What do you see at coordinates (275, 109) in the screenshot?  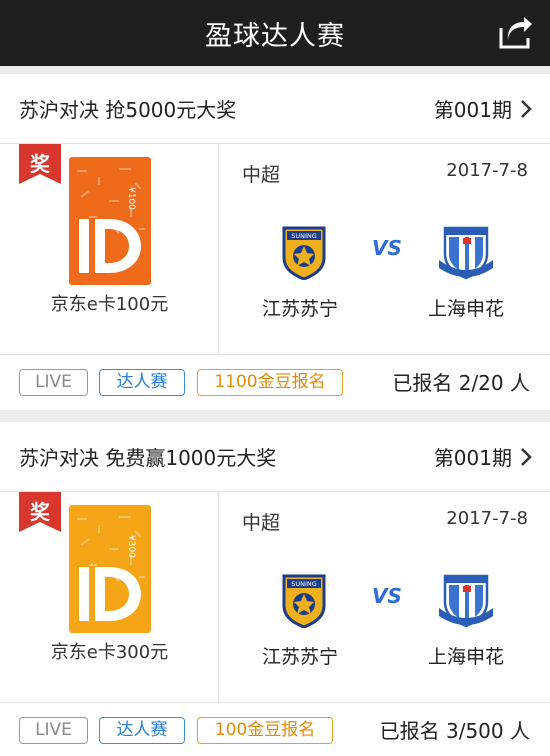 I see `match-card-header: 苏沪对决 抢5000元大奖 第001期` at bounding box center [275, 109].